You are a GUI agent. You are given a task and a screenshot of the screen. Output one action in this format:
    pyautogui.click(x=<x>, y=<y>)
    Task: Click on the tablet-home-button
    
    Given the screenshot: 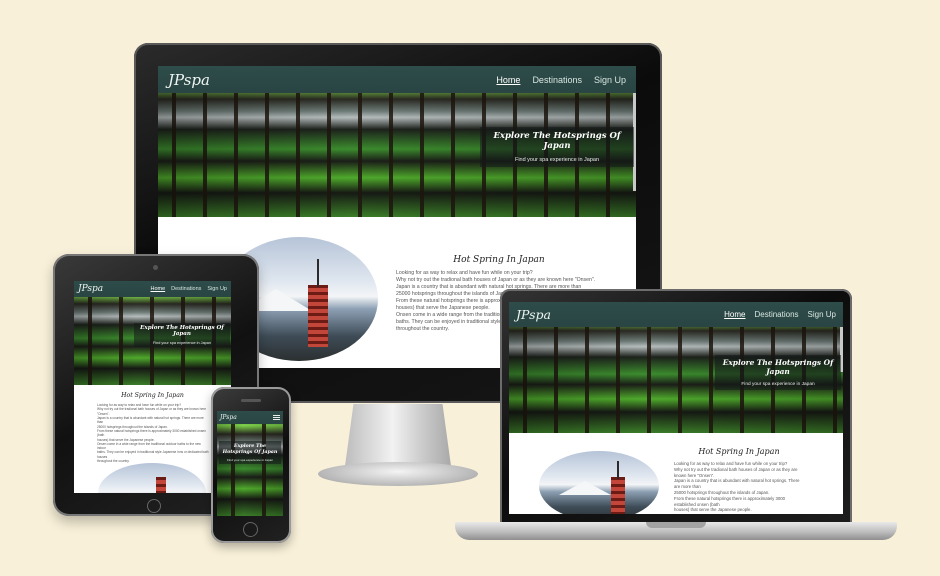 What is the action you would take?
    pyautogui.click(x=154, y=506)
    